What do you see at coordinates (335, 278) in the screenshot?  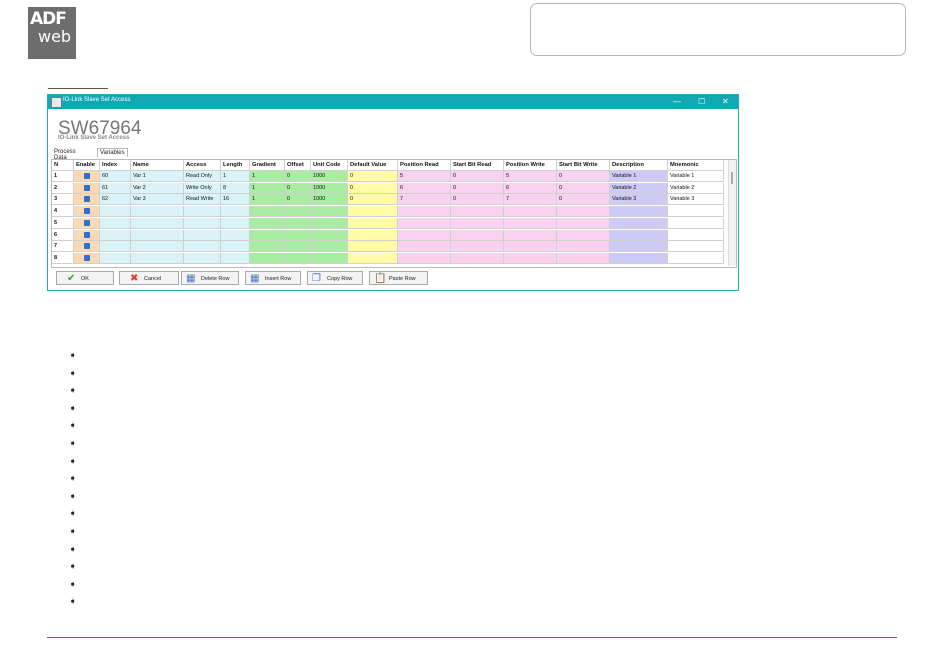 I see `copy-row-button: ❐ Copy Row` at bounding box center [335, 278].